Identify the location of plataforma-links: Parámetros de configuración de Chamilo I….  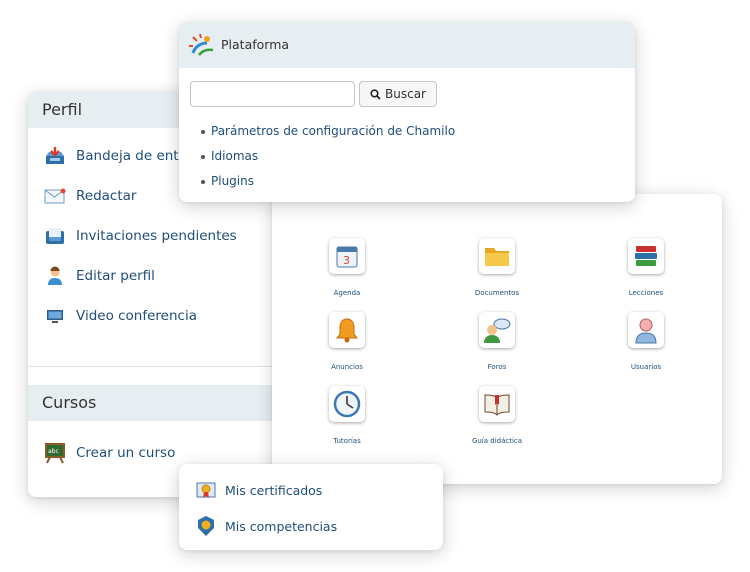
(407, 156).